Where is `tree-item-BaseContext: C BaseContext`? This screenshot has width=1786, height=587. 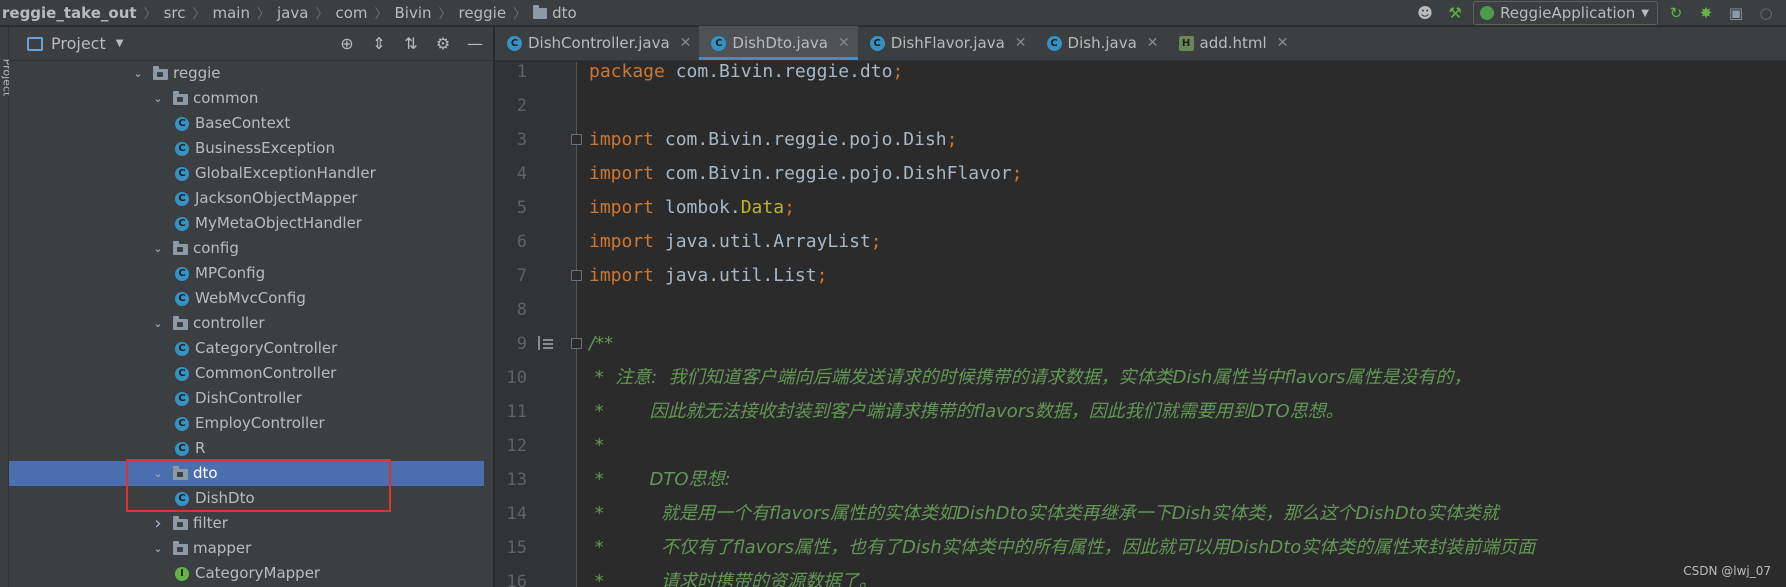 tree-item-BaseContext: C BaseContext is located at coordinates (246, 123).